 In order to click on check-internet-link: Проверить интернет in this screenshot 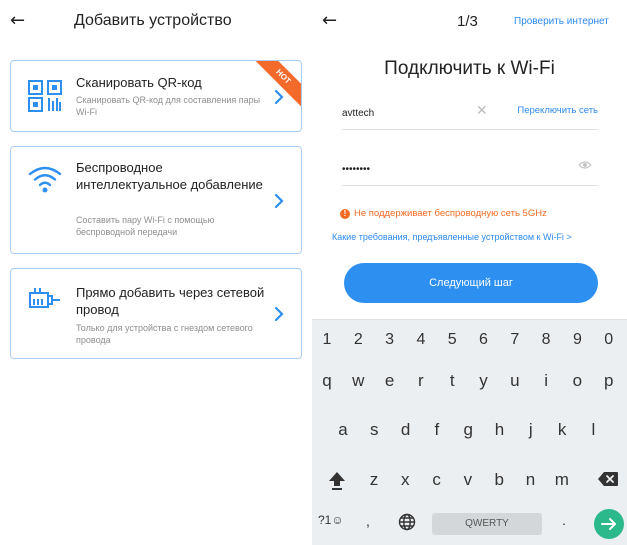, I will do `click(561, 21)`.